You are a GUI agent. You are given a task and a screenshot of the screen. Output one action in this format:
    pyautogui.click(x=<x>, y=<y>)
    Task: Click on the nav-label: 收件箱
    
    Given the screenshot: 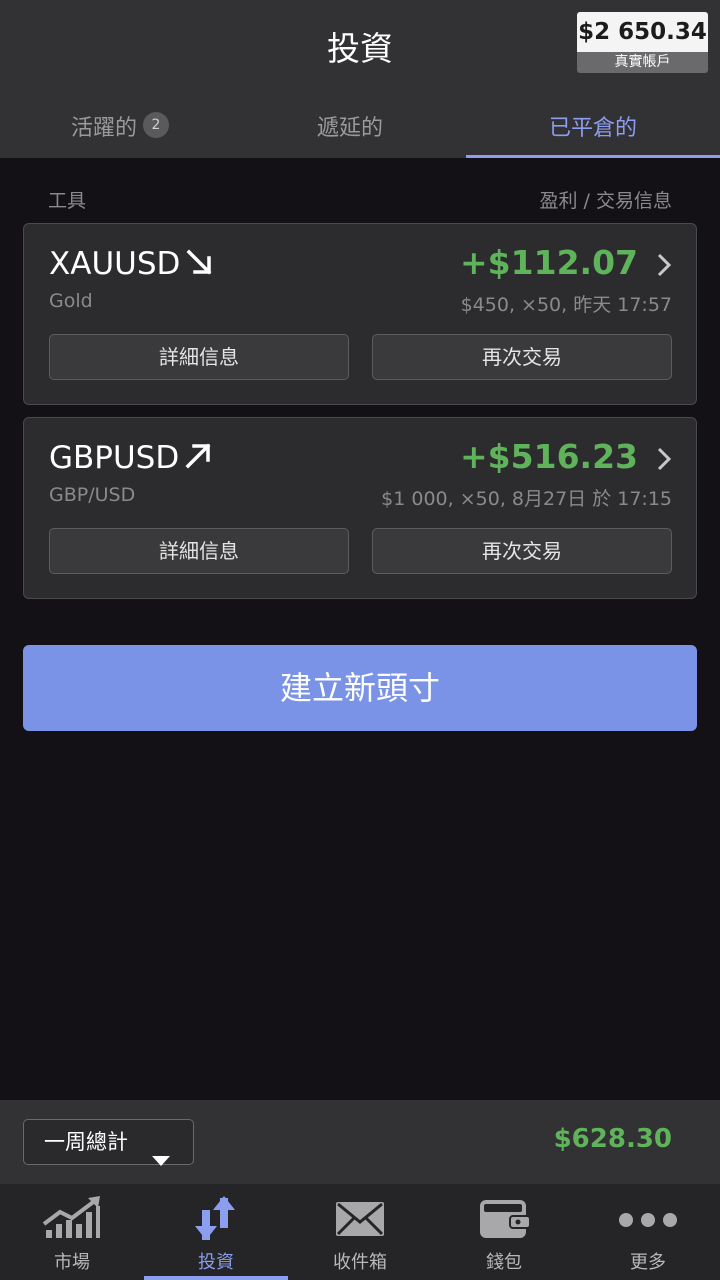 What is the action you would take?
    pyautogui.click(x=360, y=1262)
    